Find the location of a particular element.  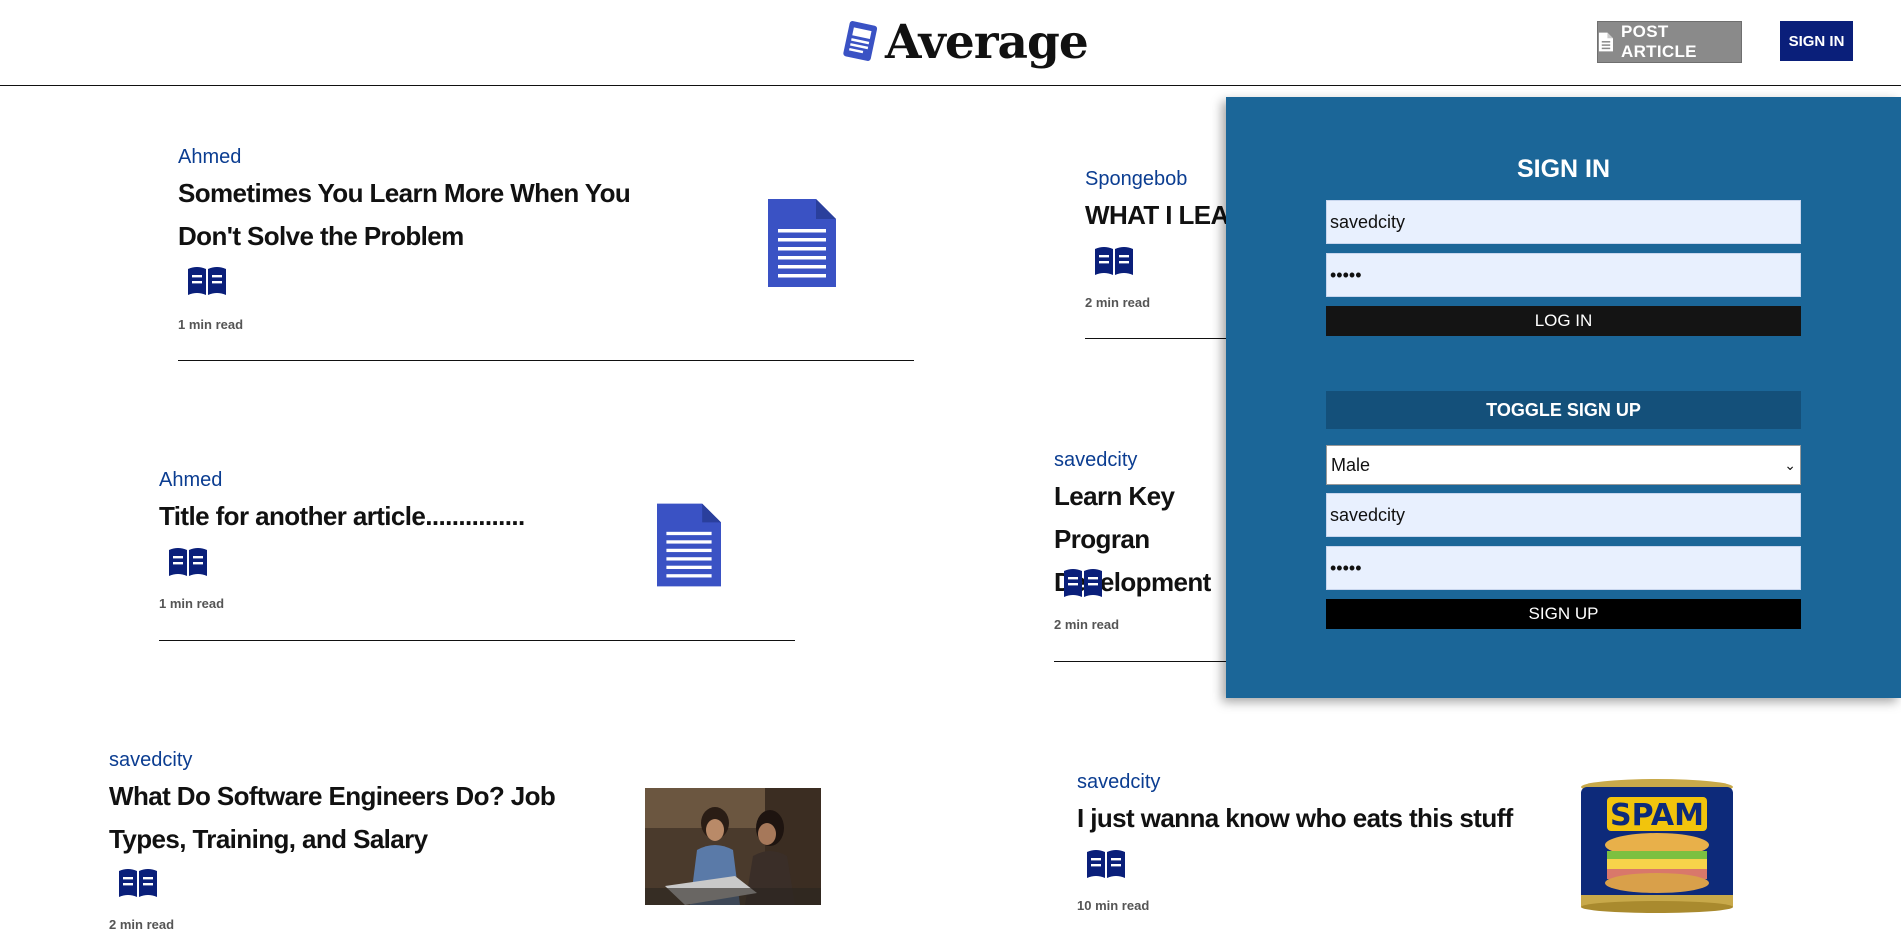

sign-up-button: SIGN UP is located at coordinates (1563, 614).